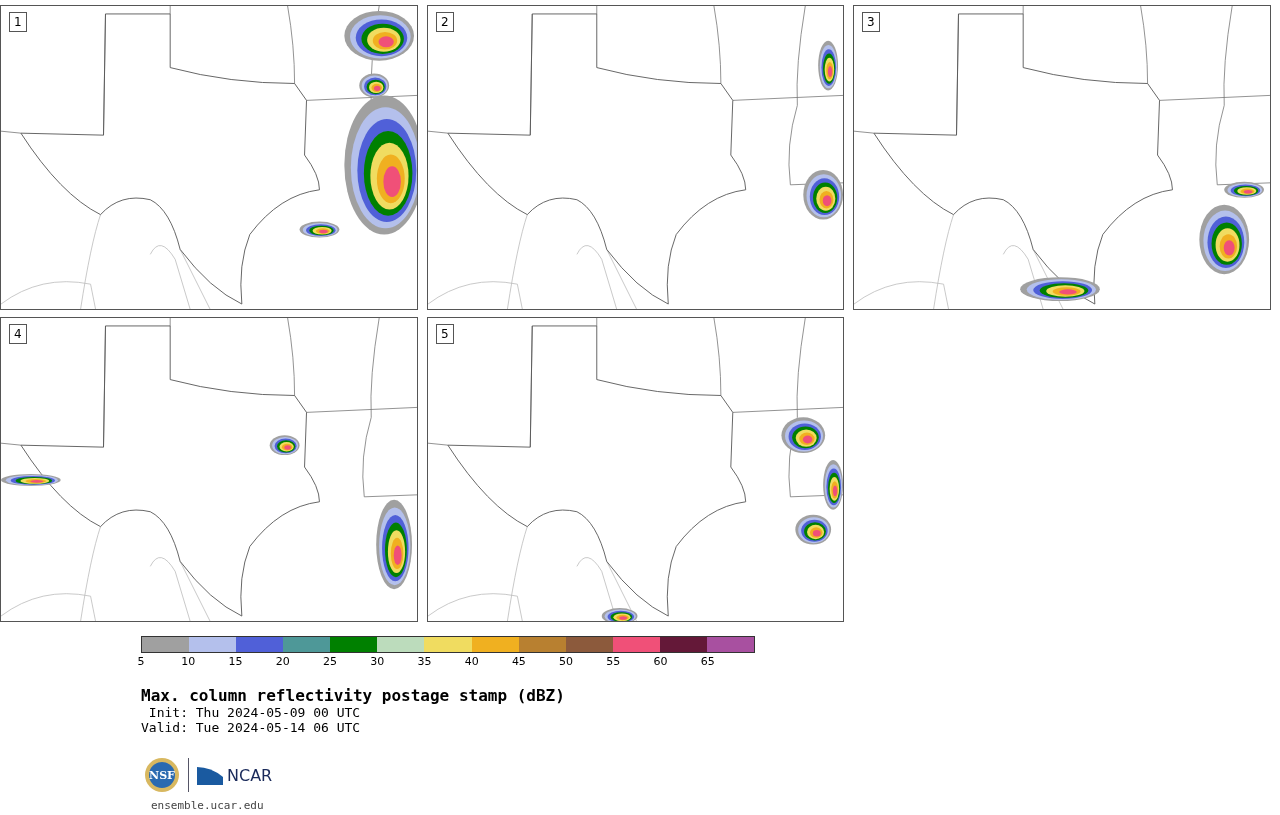  What do you see at coordinates (660, 661) in the screenshot?
I see `tick-label: 60` at bounding box center [660, 661].